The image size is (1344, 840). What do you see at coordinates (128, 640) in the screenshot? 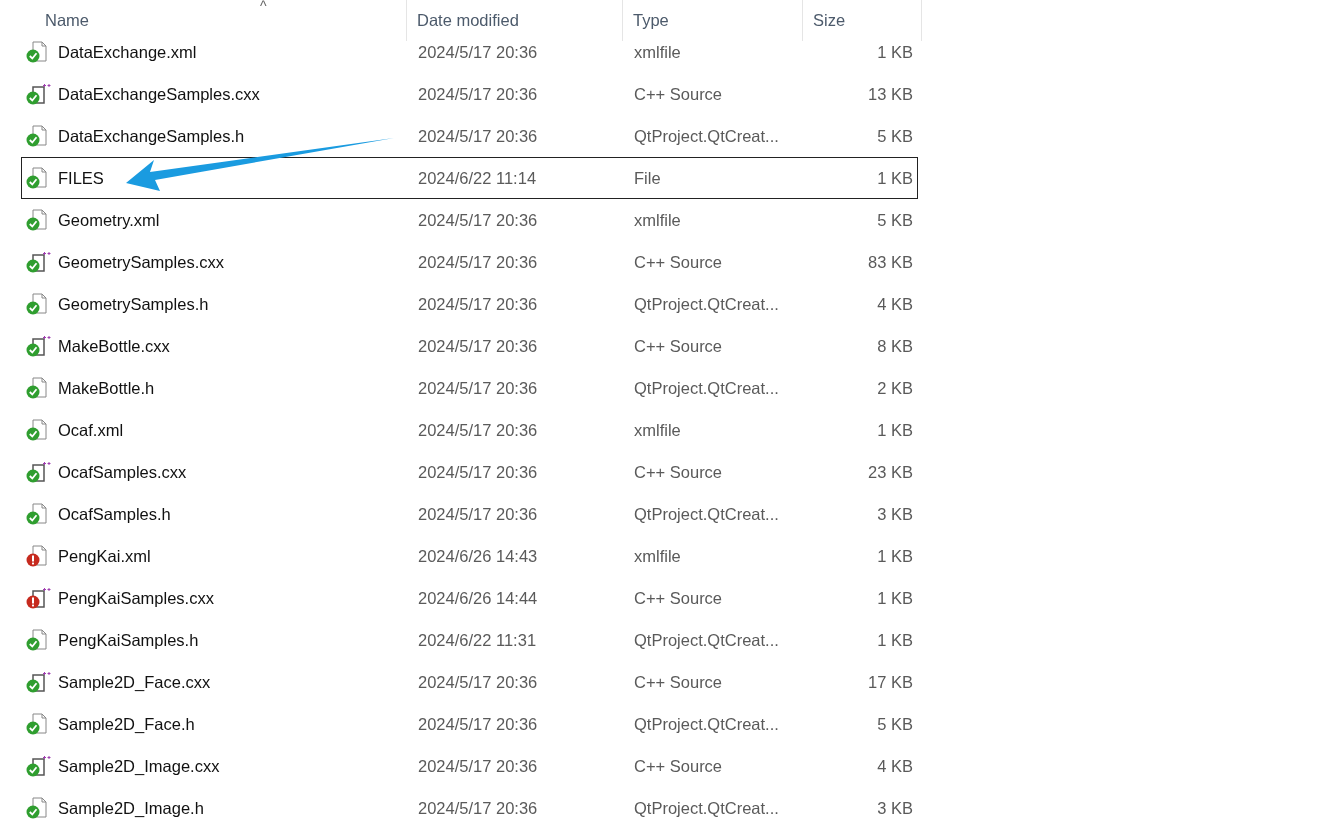
I see `file-name: PengKaiSamples.h` at bounding box center [128, 640].